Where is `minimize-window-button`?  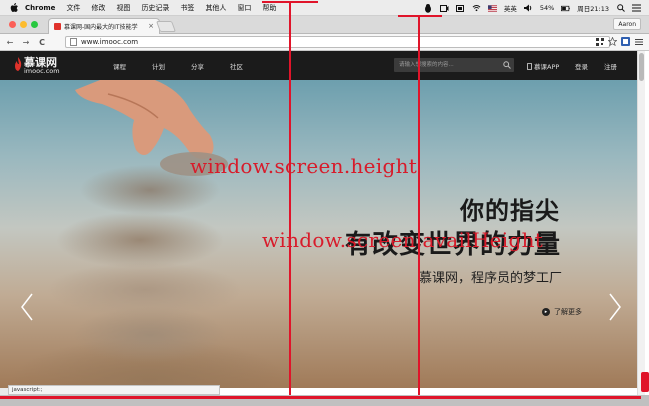 minimize-window-button is located at coordinates (23, 24).